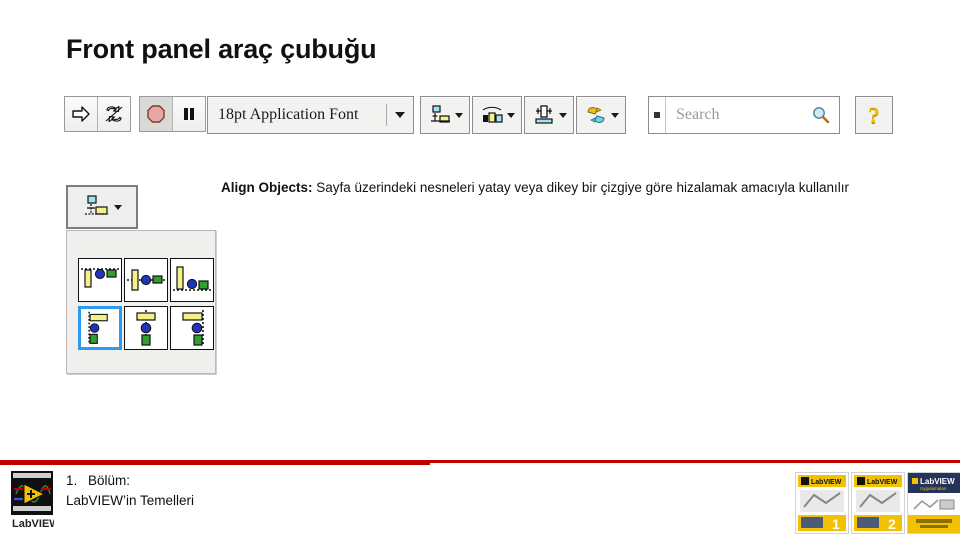 This screenshot has width=960, height=540. What do you see at coordinates (109, 480) in the screenshot?
I see `chapter-word: Bölüm:` at bounding box center [109, 480].